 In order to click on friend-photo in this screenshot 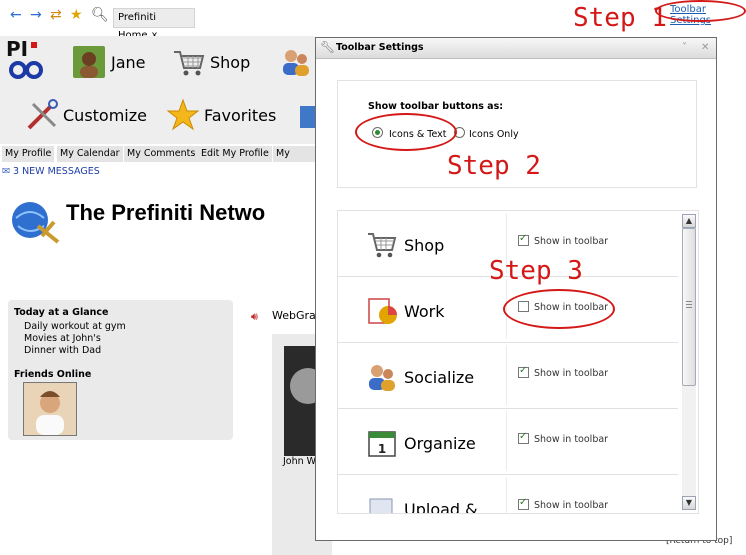, I will do `click(300, 401)`.